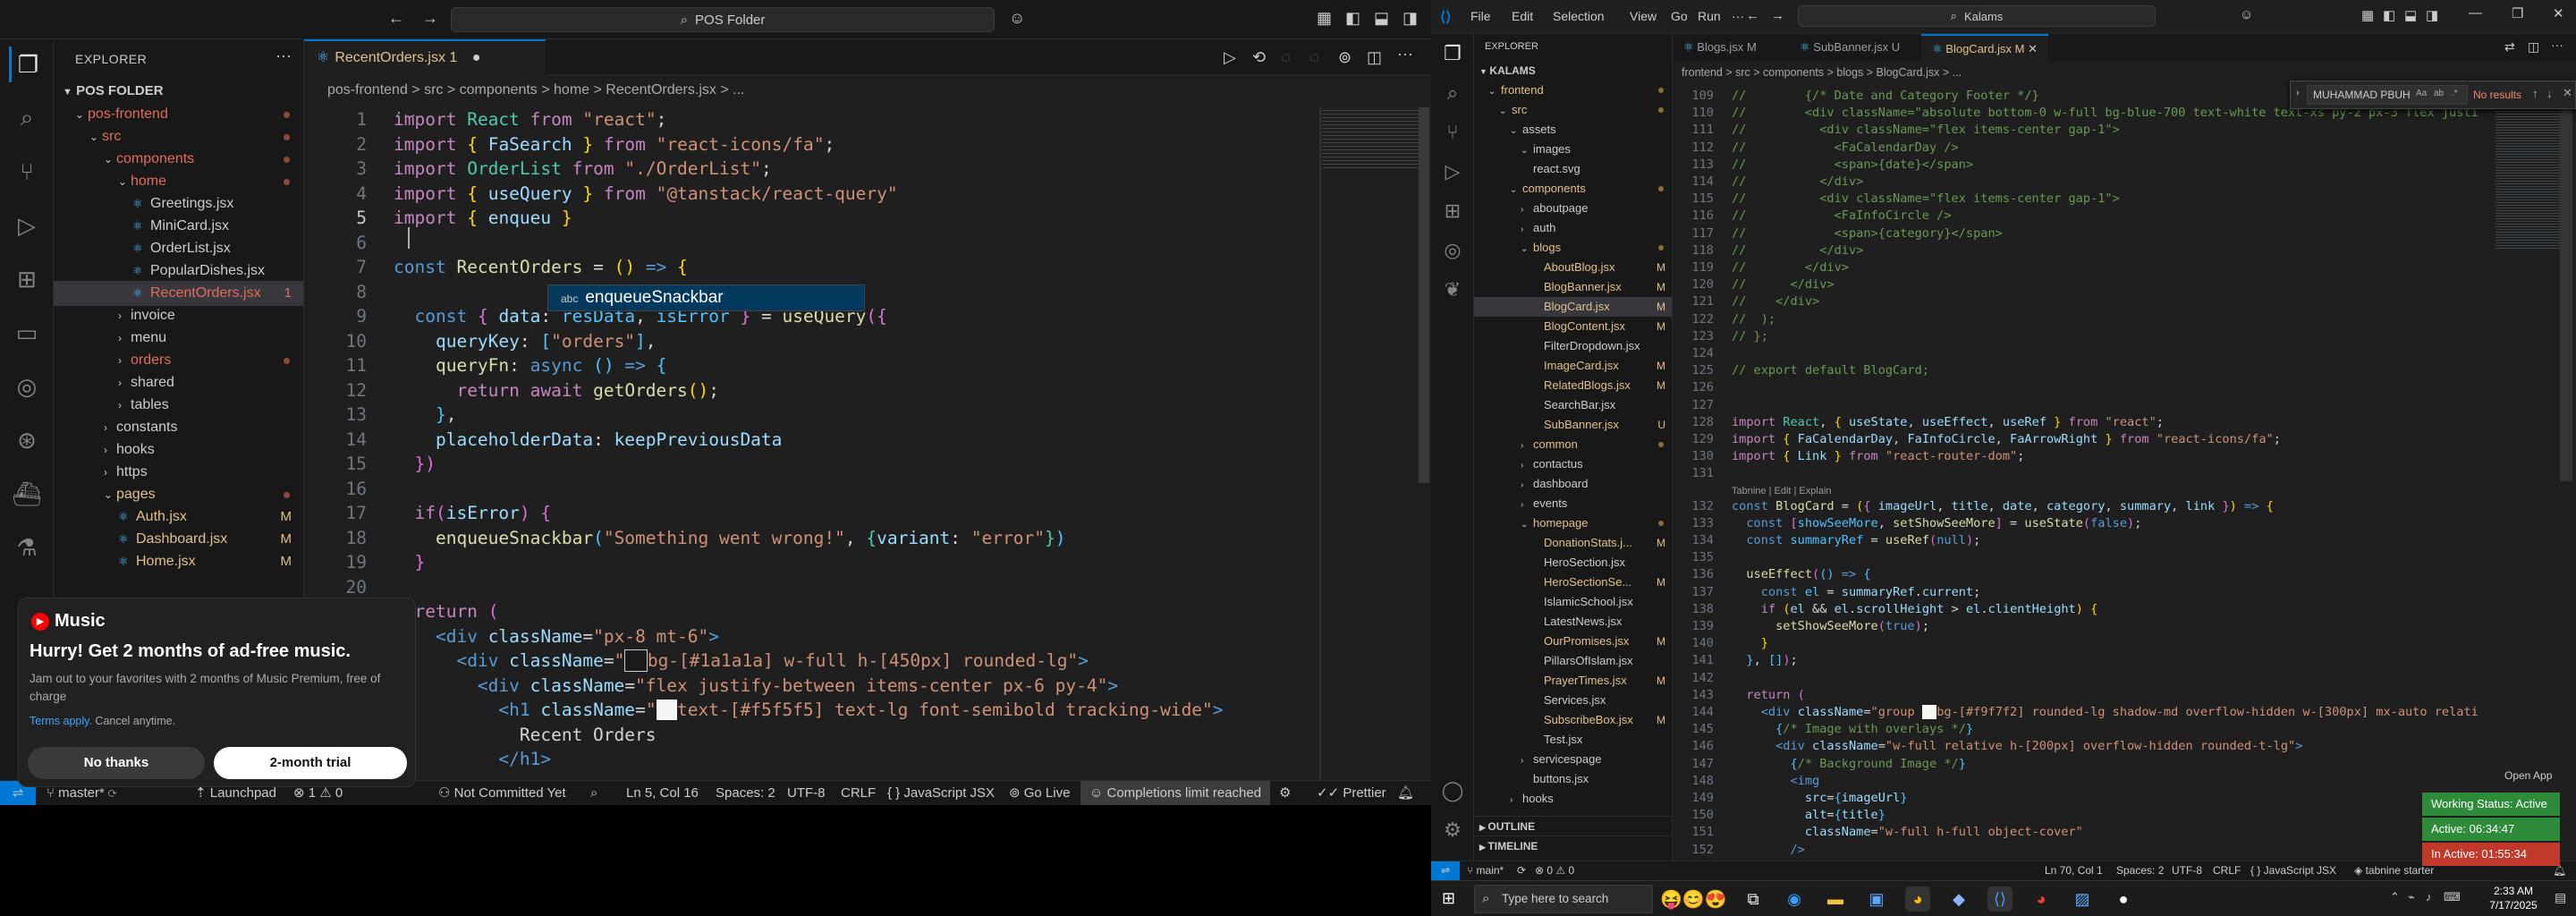  Describe the element at coordinates (2439, 93) in the screenshot. I see `whole-word-icon: ab` at that location.